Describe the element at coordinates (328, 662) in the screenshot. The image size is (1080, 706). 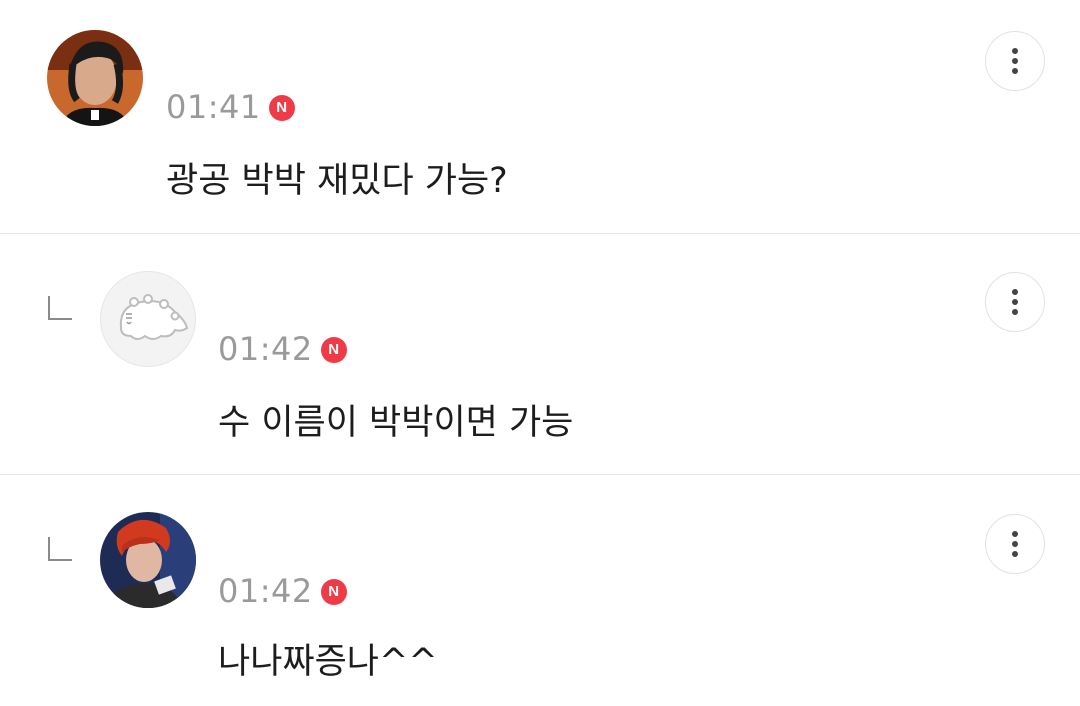
I see `comment-text: 나나짜증나^^` at that location.